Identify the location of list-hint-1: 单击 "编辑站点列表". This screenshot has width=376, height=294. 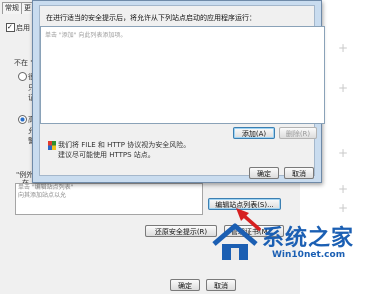
(46, 187).